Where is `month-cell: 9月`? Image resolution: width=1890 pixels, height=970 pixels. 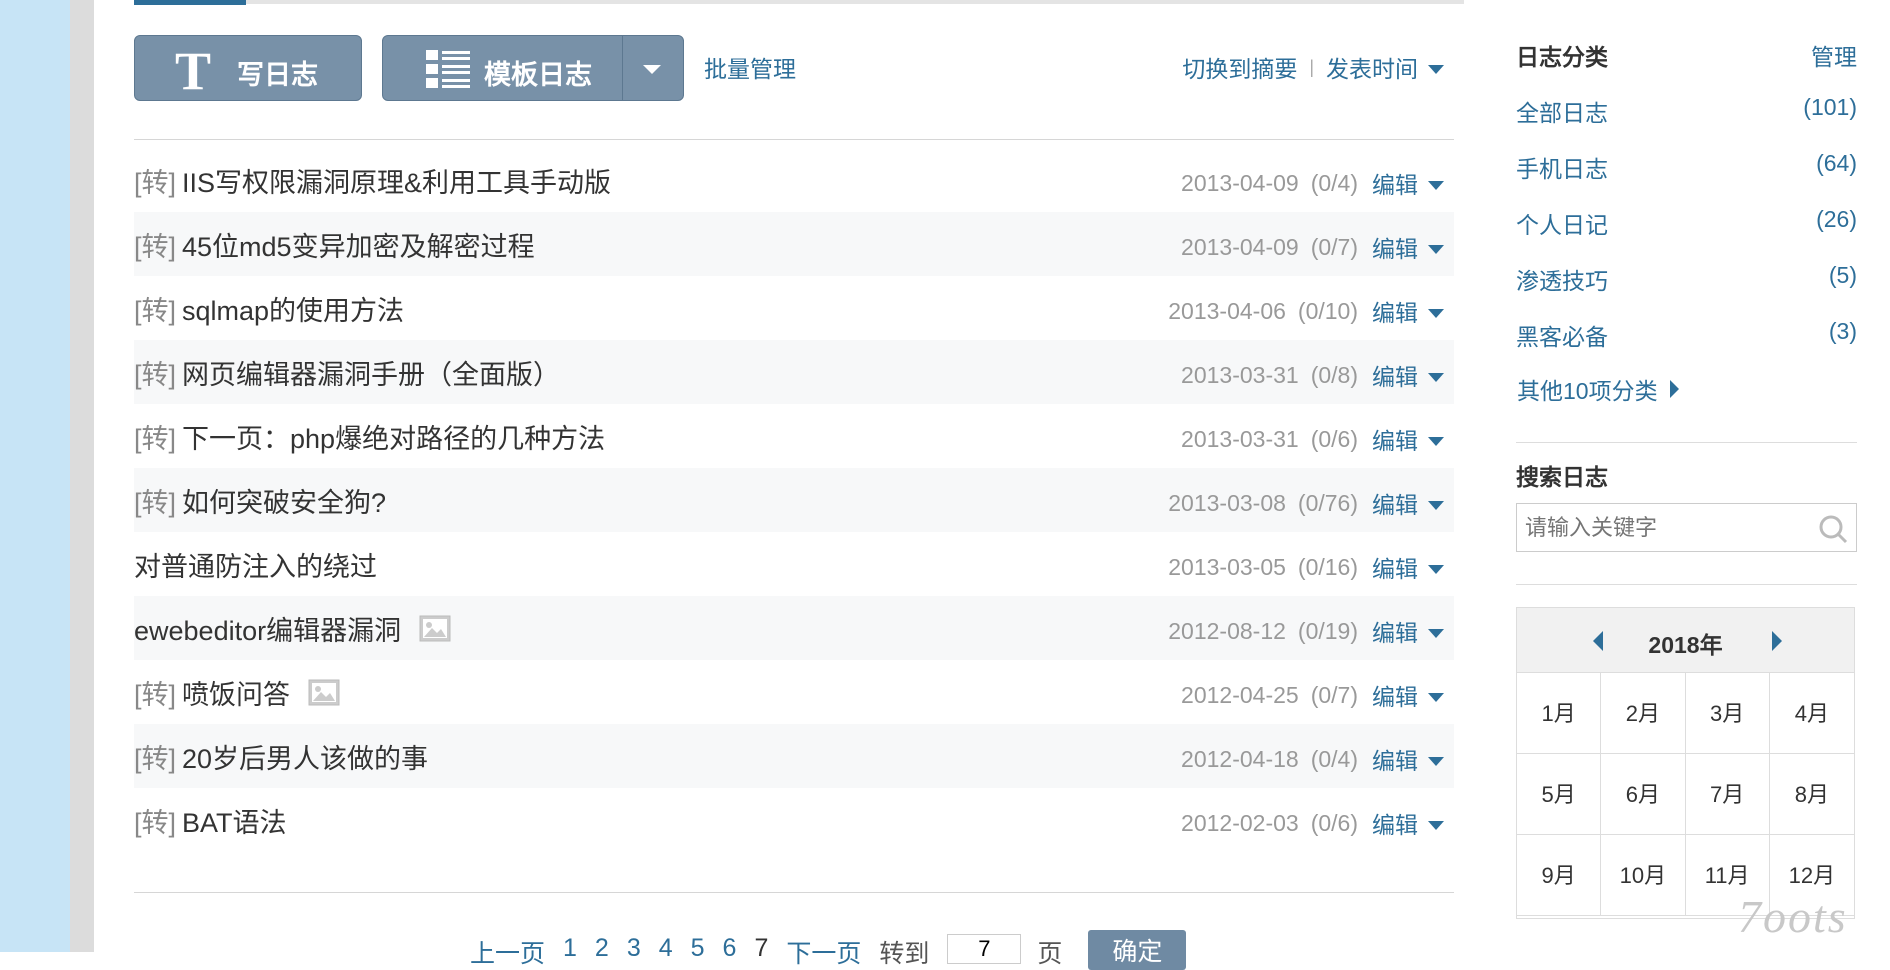
month-cell: 9月 is located at coordinates (1559, 875).